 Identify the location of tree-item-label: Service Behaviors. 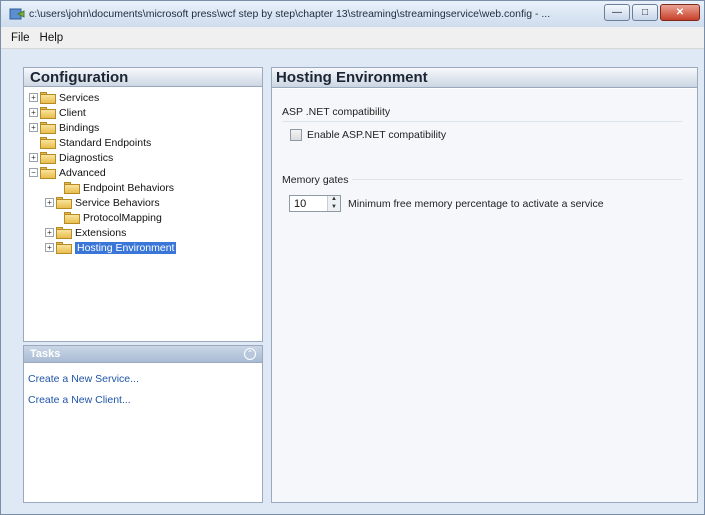
(117, 202).